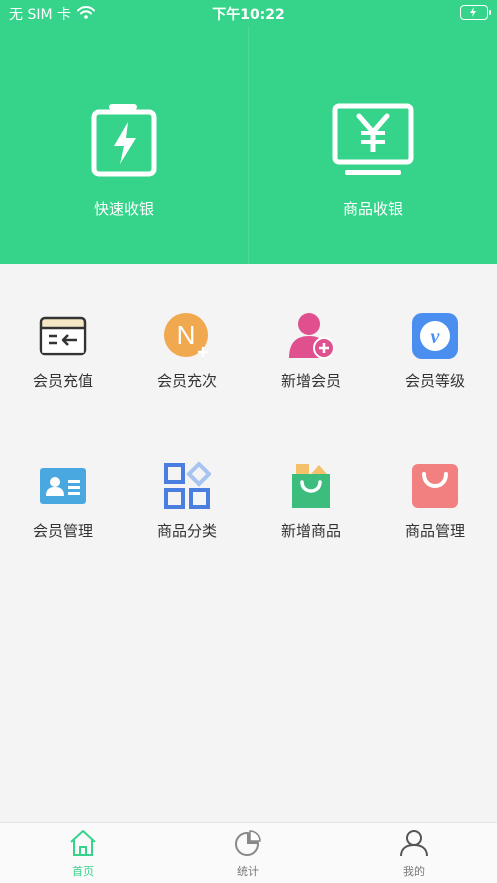 The width and height of the screenshot is (497, 883). What do you see at coordinates (248, 845) in the screenshot?
I see `pie-chart-icon` at bounding box center [248, 845].